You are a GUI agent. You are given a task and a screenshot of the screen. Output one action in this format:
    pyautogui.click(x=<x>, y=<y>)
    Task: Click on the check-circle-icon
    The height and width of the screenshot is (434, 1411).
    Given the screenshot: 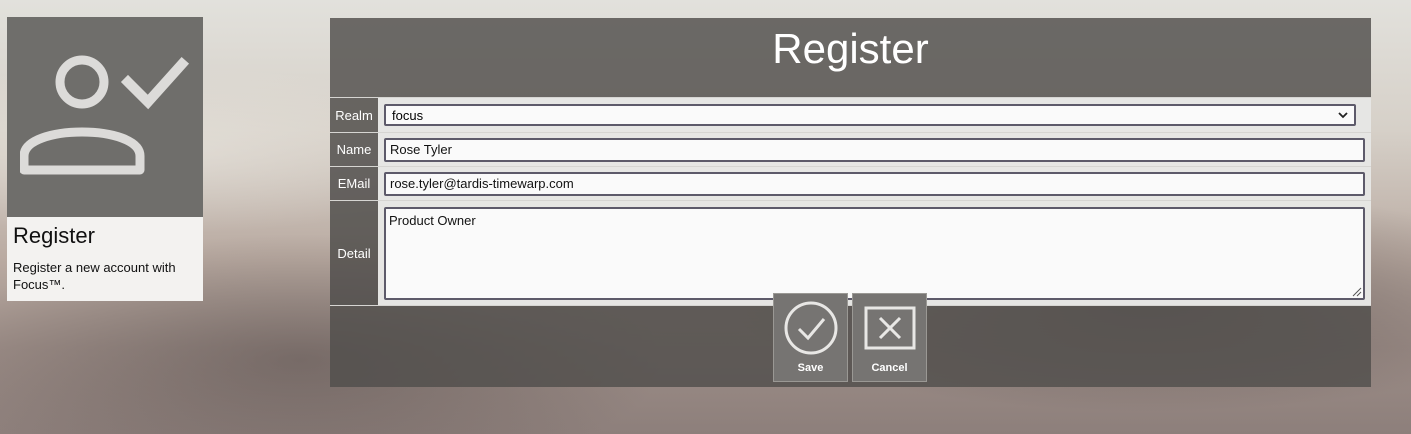 What is the action you would take?
    pyautogui.click(x=810, y=328)
    